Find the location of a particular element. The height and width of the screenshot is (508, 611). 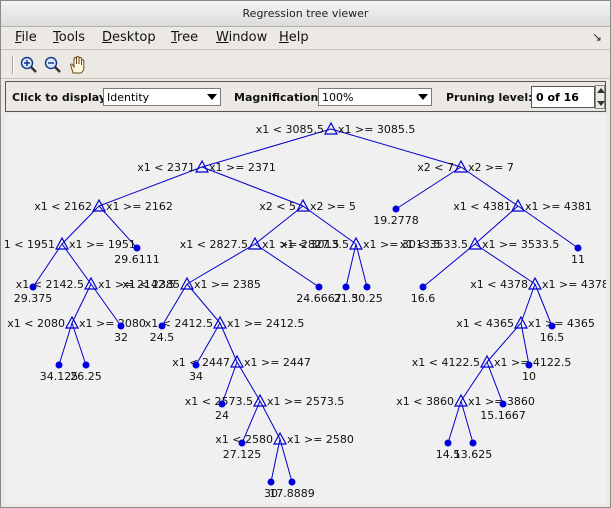

menu-help: Help is located at coordinates (294, 37).